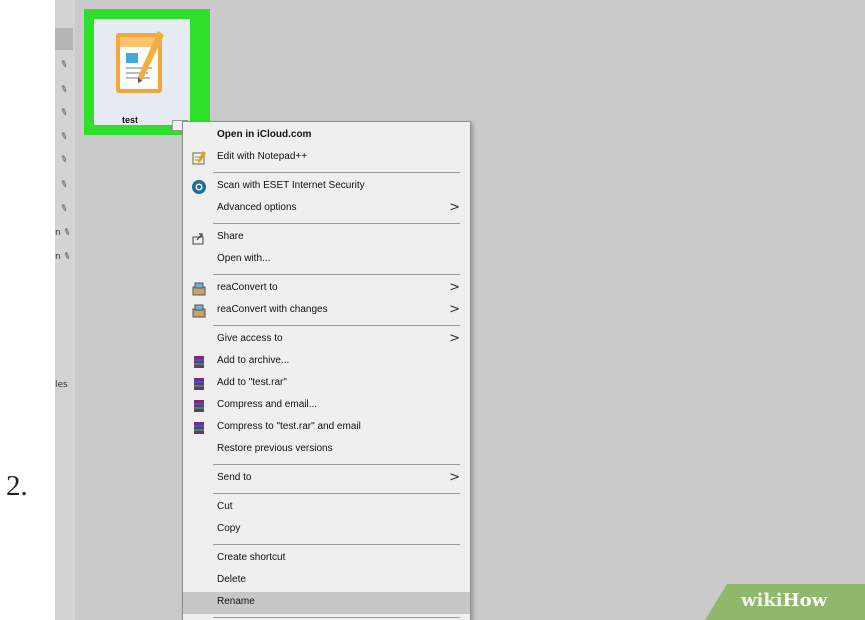 The width and height of the screenshot is (865, 620). I want to click on menu-item-restore-previous-versions: Restore previous versions, so click(326, 450).